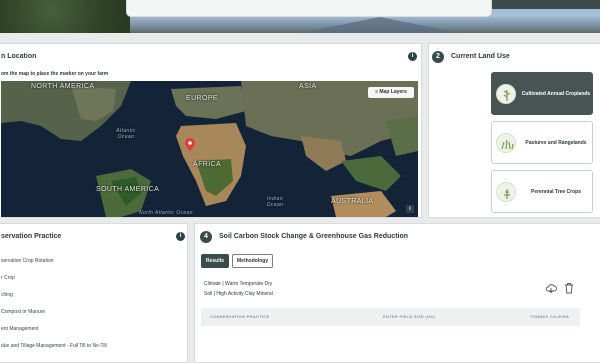  Describe the element at coordinates (569, 288) in the screenshot. I see `trash-icon` at that location.